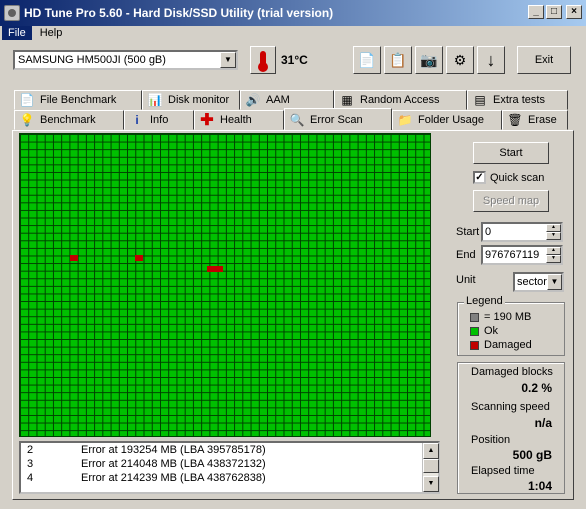  Describe the element at coordinates (510, 407) in the screenshot. I see `scanning-speed-label: Scanning speed` at that location.